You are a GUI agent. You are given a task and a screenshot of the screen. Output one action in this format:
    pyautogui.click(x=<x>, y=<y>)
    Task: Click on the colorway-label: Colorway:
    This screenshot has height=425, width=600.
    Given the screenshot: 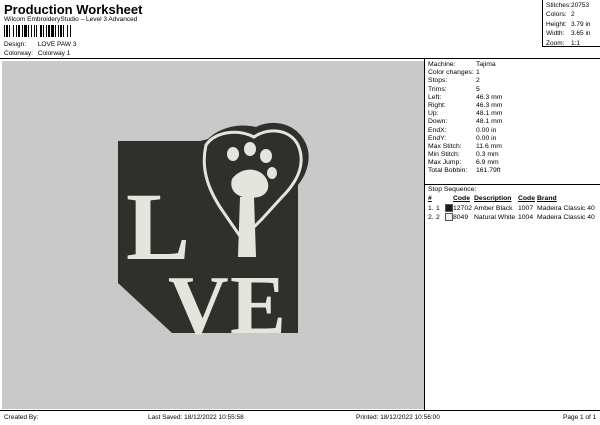 What is the action you would take?
    pyautogui.click(x=18, y=53)
    